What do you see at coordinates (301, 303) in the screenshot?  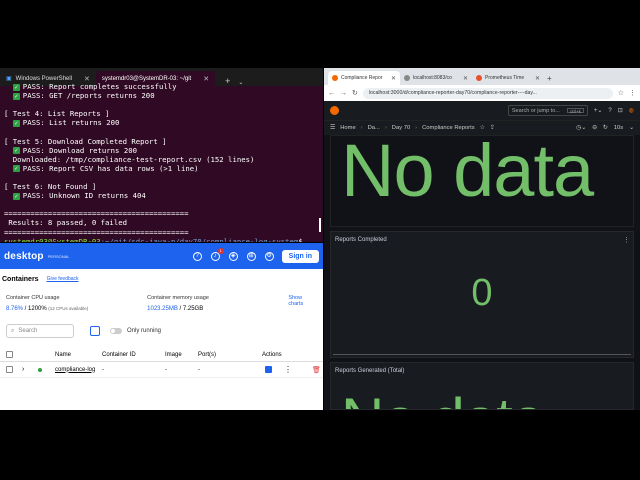 I see `show-charts-link: Show charts` at bounding box center [301, 303].